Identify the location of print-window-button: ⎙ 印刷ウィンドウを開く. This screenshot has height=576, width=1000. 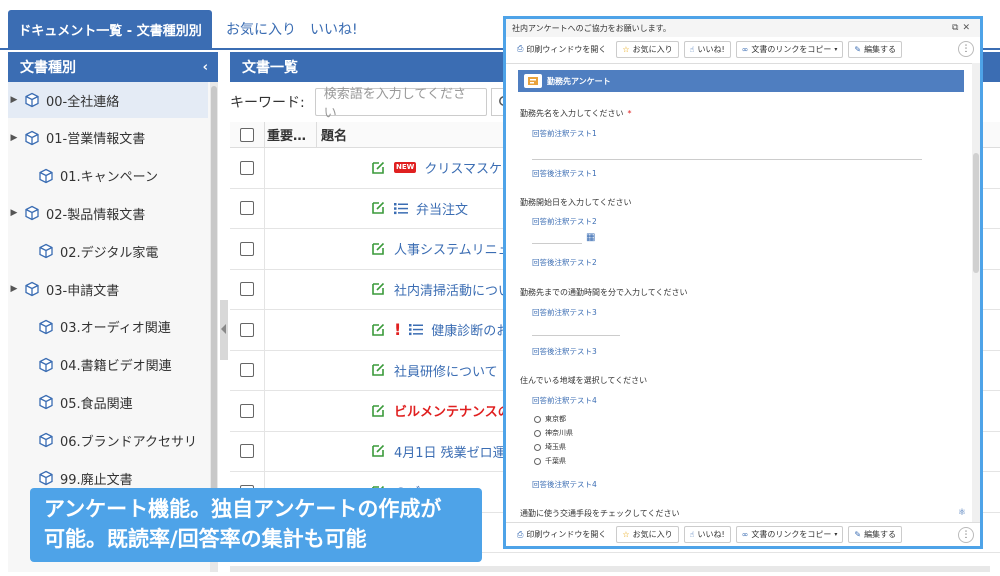
(562, 49).